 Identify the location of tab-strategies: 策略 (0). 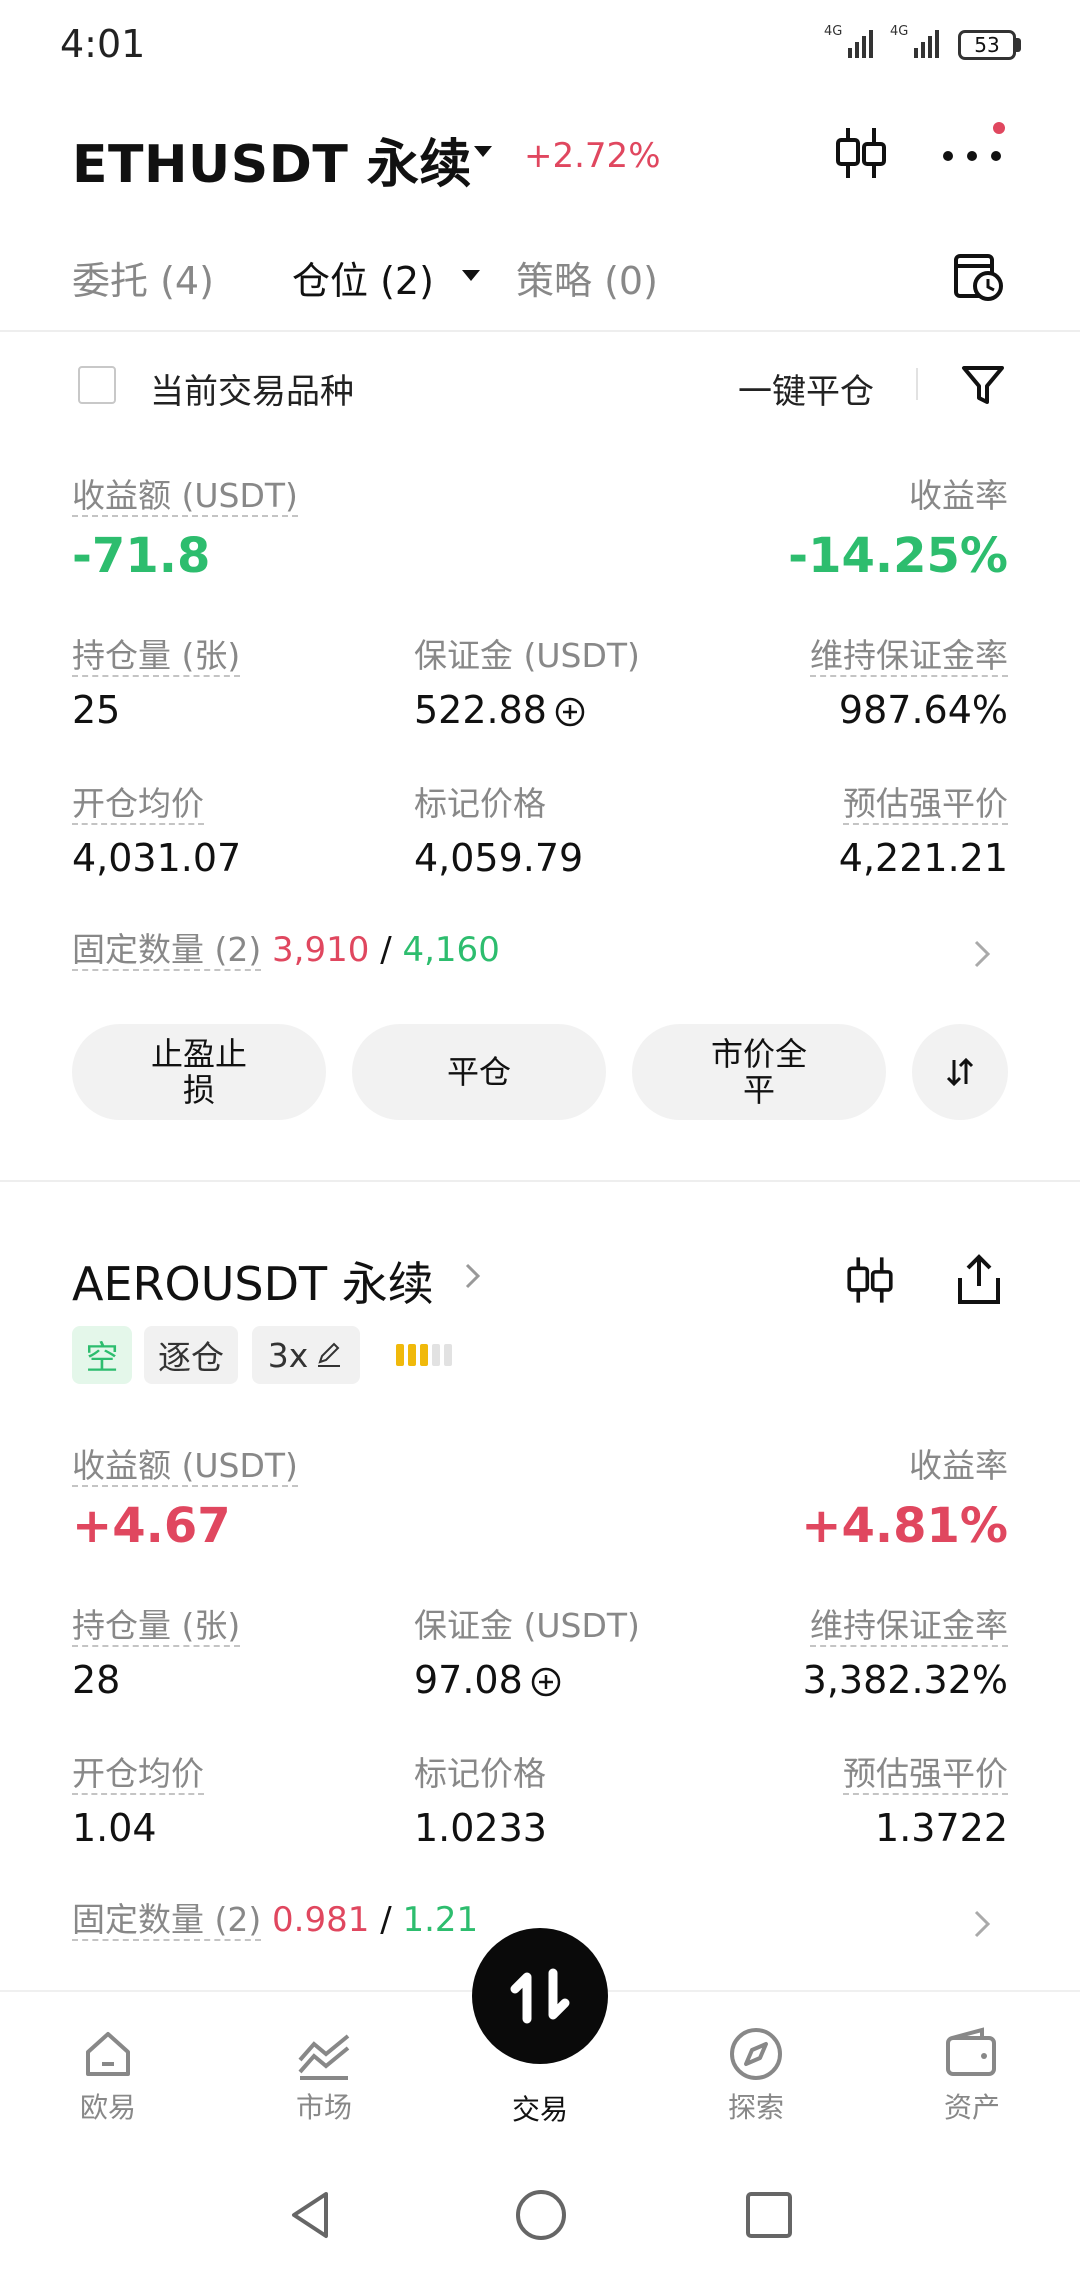
(587, 277).